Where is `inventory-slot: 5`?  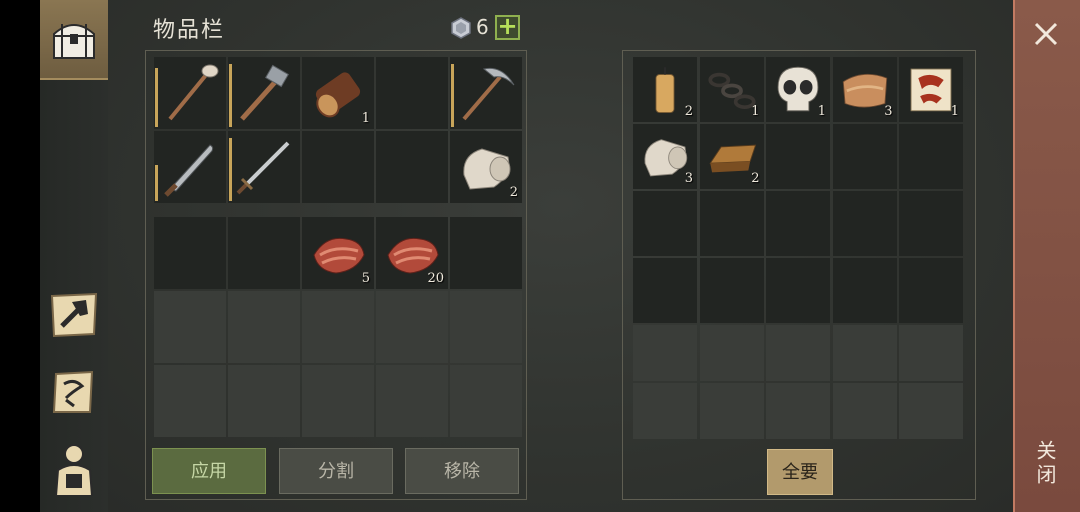
inventory-slot: 5 is located at coordinates (338, 253).